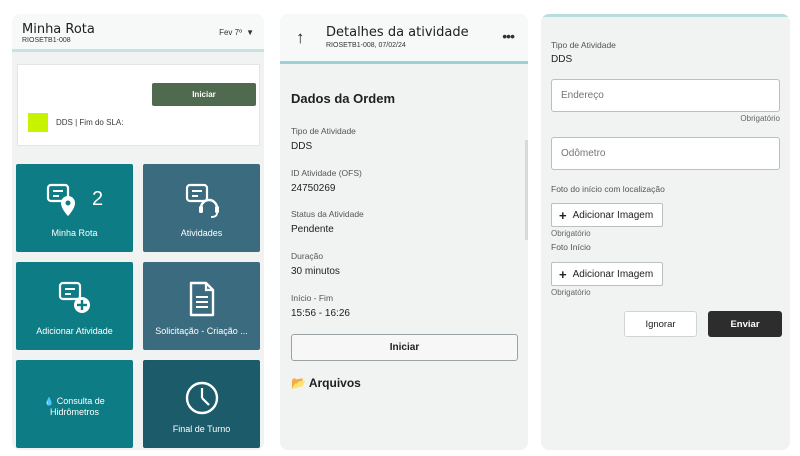  I want to click on field-label: Foto Início, so click(571, 247).